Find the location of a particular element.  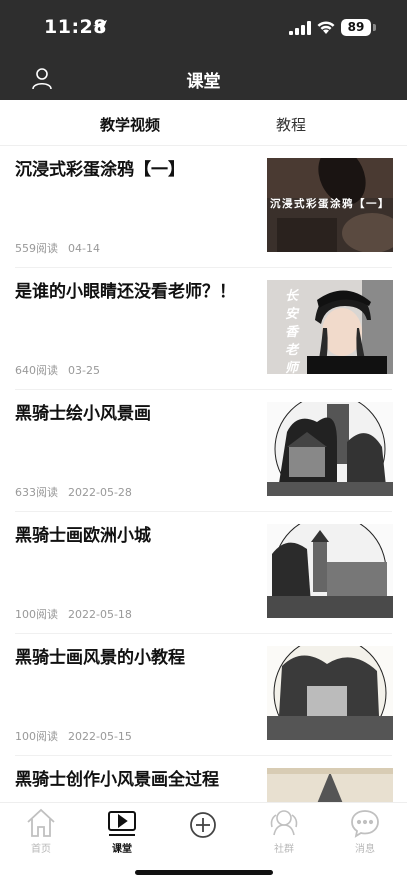

video-title: 黑骑士绘小风景画 is located at coordinates (83, 414).